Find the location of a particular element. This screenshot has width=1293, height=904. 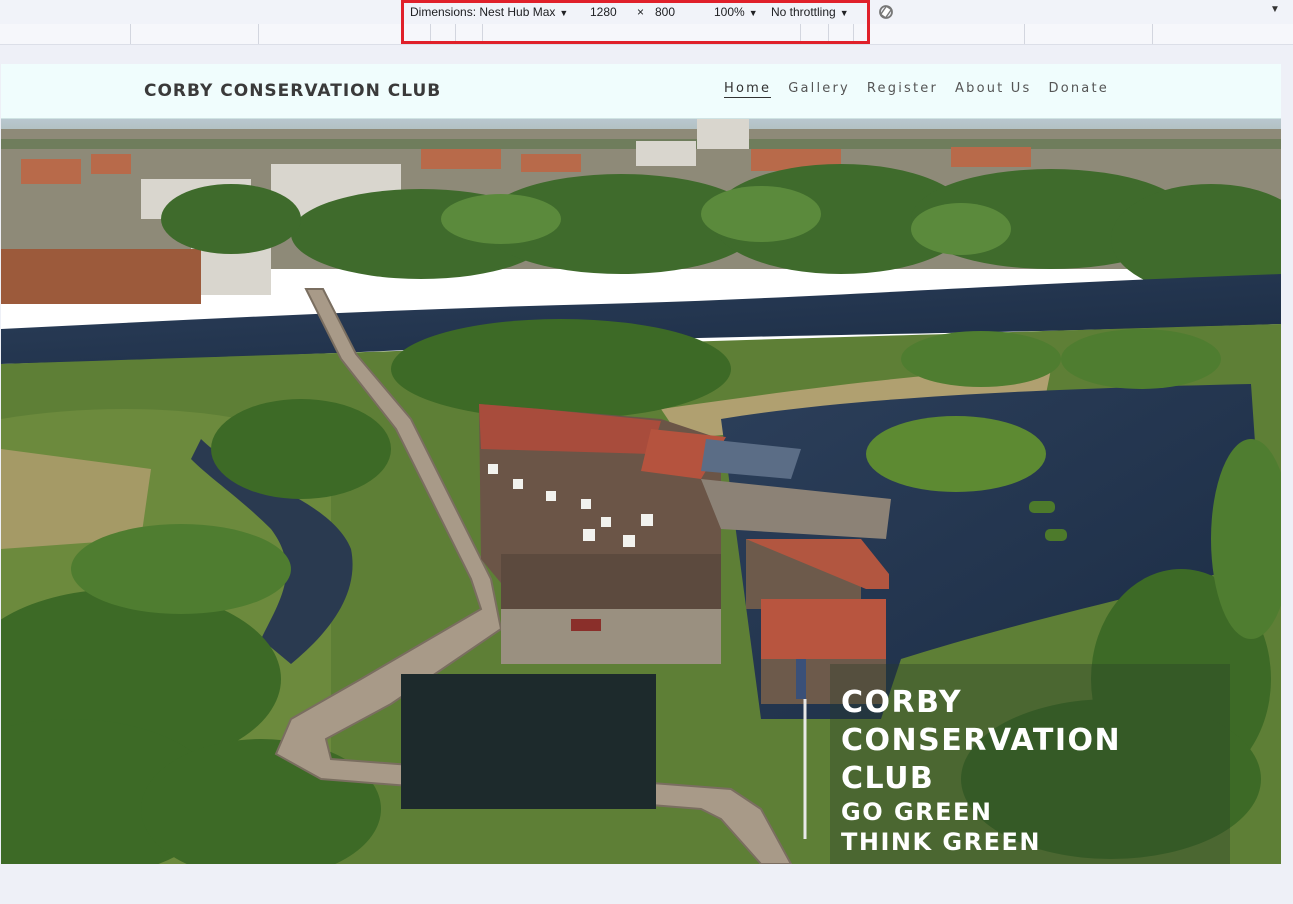

device-label: Dimensions: Nest Hub Max is located at coordinates (483, 12).